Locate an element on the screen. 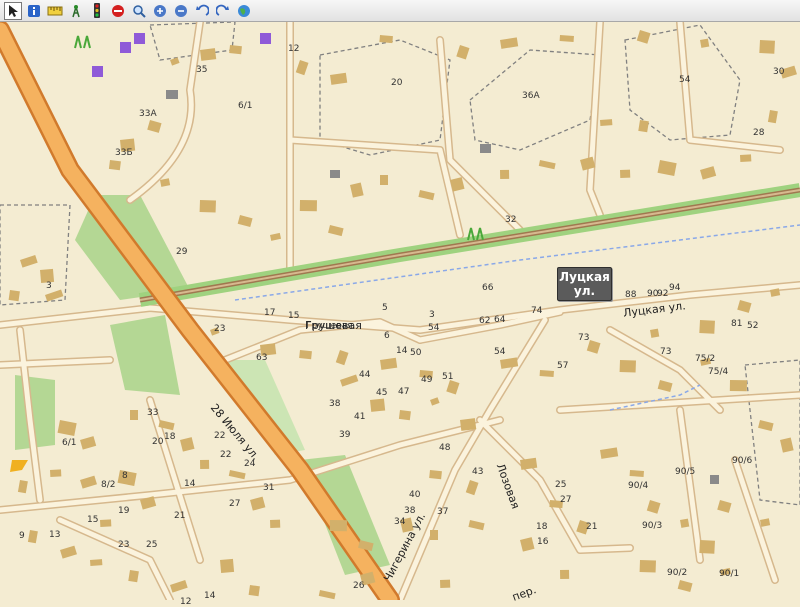 This screenshot has width=800, height=607. antenna-icon is located at coordinates (76, 11).